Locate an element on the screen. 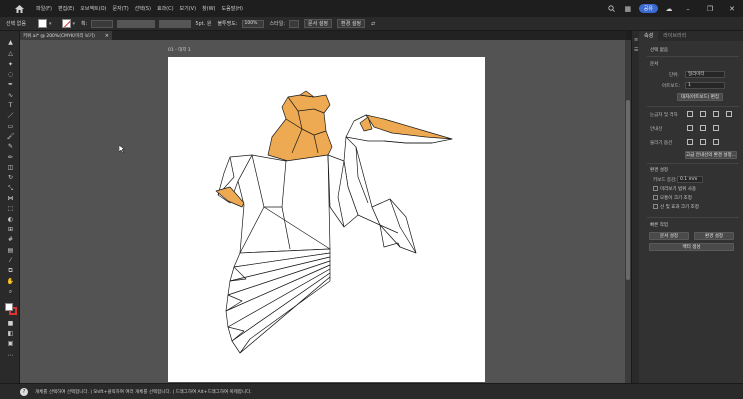 The height and width of the screenshot is (399, 743). rulers-grid-label: 눈금자 및 격자 is located at coordinates (664, 115).